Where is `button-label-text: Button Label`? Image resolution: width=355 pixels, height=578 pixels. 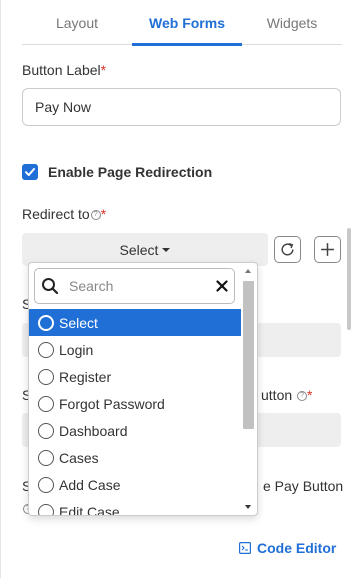 button-label-text: Button Label is located at coordinates (61, 70).